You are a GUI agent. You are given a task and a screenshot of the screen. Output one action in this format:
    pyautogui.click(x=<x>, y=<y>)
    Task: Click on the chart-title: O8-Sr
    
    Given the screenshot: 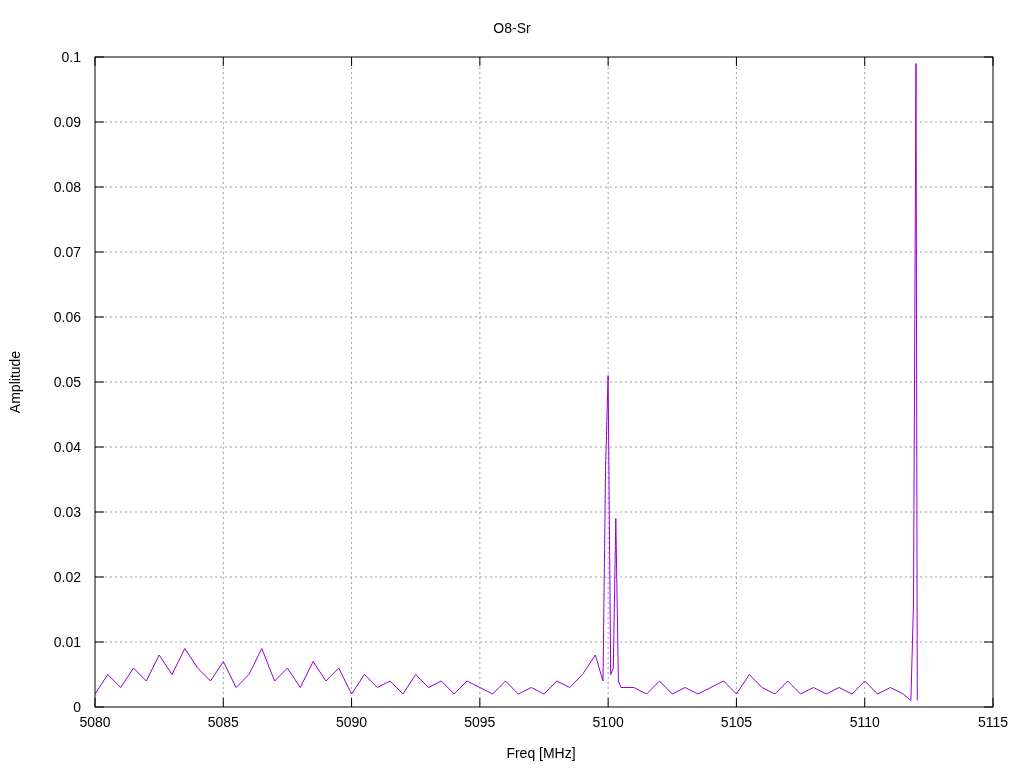 What is the action you would take?
    pyautogui.click(x=512, y=28)
    